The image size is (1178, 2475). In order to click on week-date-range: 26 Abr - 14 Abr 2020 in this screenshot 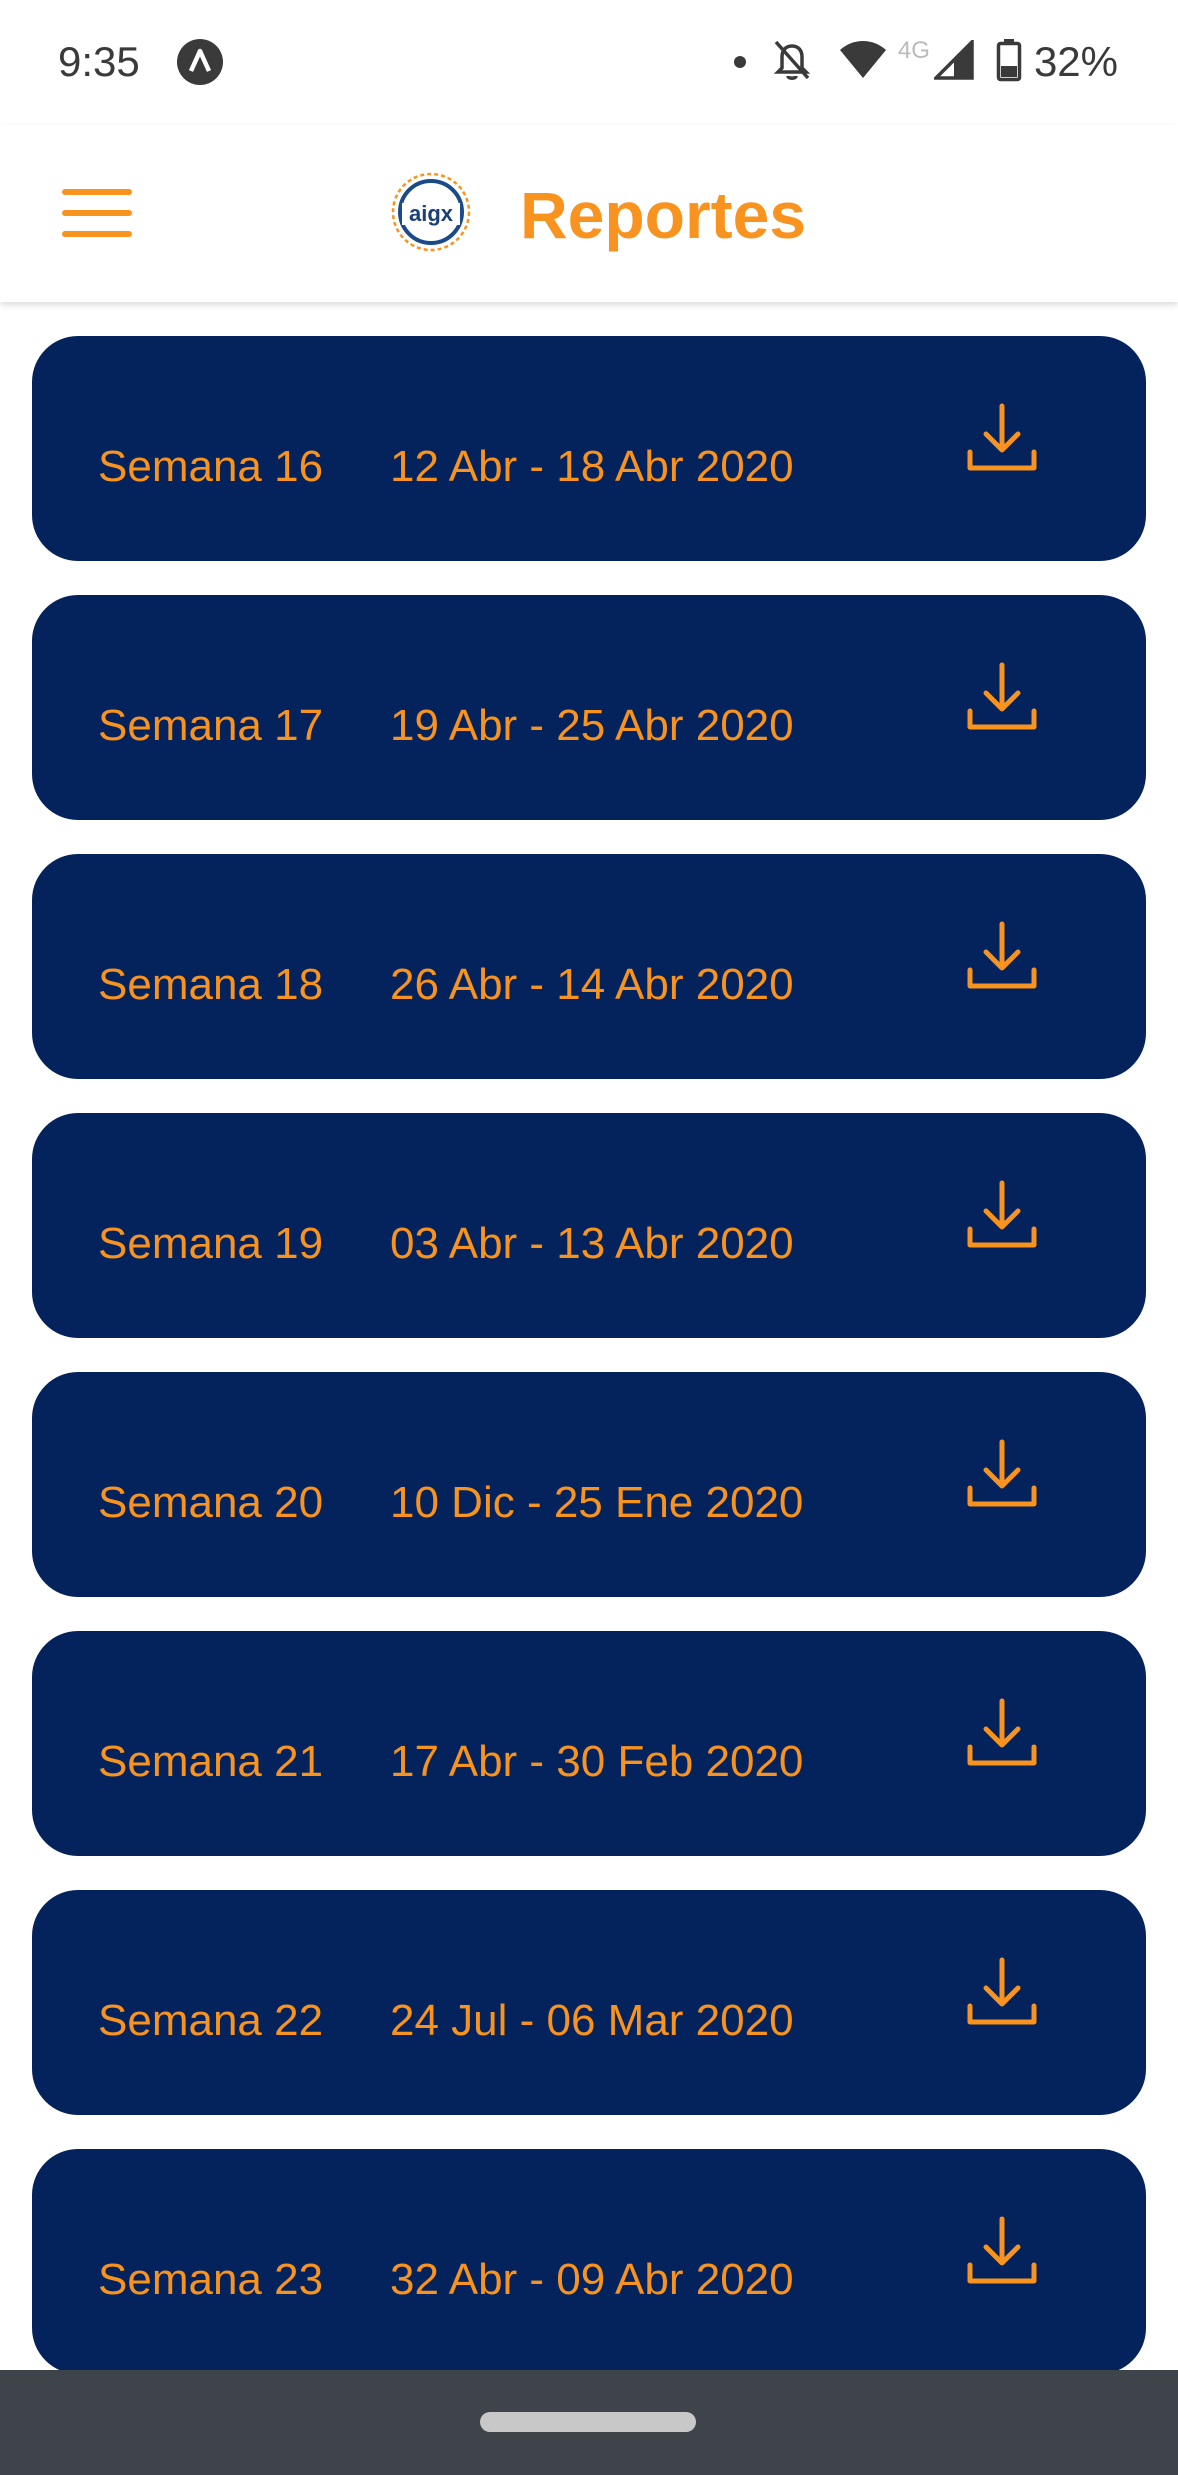, I will do `click(592, 984)`.